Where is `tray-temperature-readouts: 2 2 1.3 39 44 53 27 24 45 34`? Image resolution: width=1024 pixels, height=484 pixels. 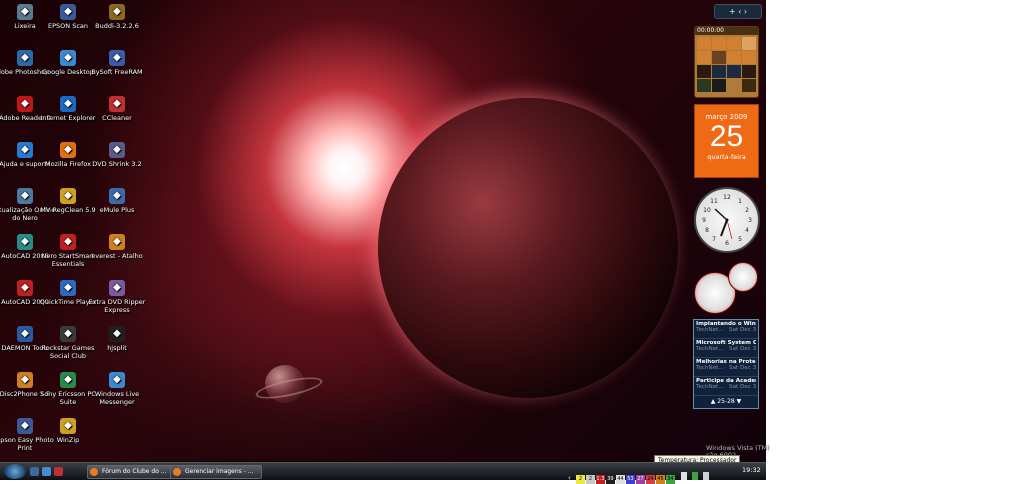 tray-temperature-readouts: 2 2 1.3 39 44 53 27 24 45 34 is located at coordinates (625, 474).